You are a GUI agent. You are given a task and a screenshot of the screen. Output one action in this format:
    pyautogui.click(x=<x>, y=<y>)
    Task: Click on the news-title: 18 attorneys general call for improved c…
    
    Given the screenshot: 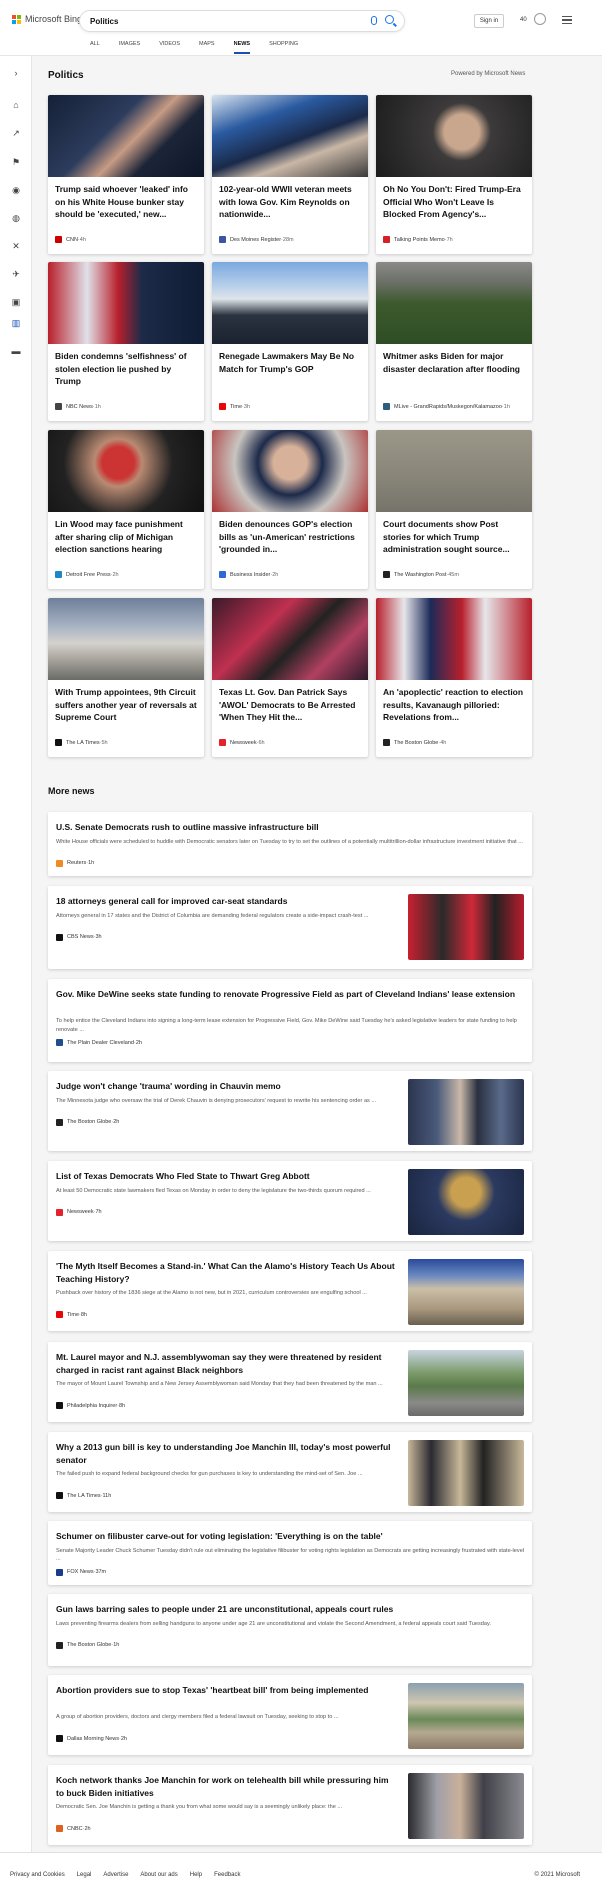 What is the action you would take?
    pyautogui.click(x=226, y=901)
    